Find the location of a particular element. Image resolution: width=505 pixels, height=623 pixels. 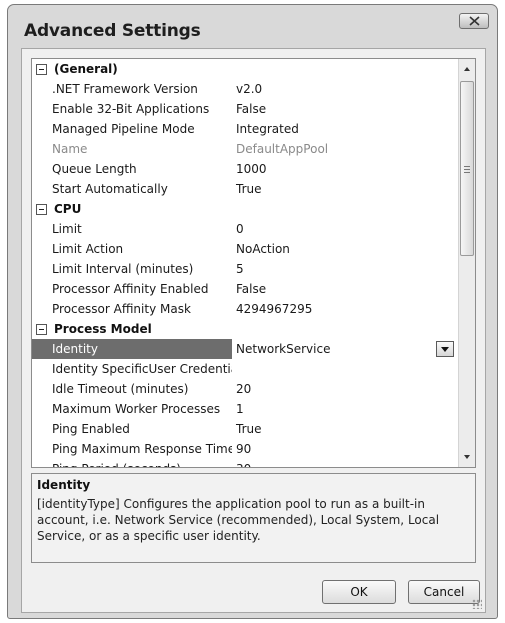

property-name: Limit Action is located at coordinates (88, 249).